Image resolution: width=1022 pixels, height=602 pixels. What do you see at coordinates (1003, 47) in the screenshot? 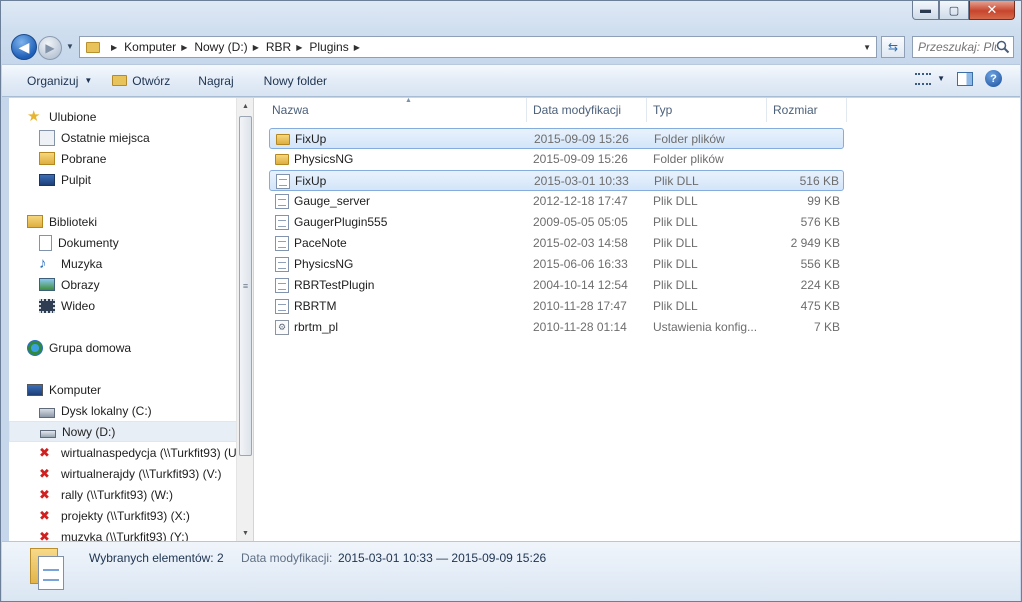
I see `search-icon` at bounding box center [1003, 47].